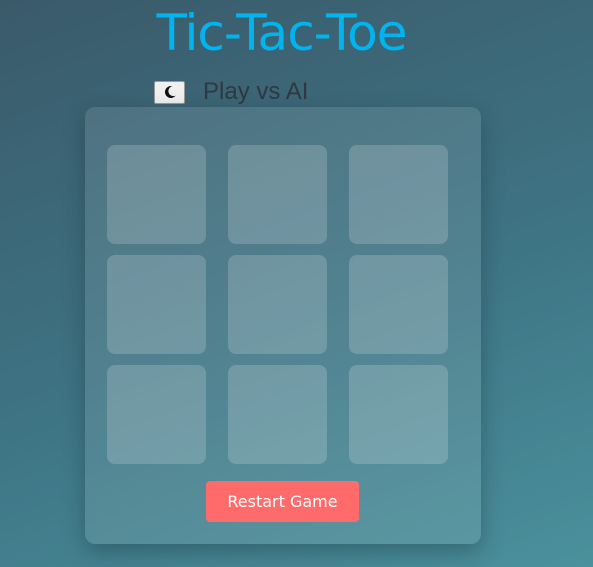  I want to click on top-bar: Play vs AI, so click(231, 92).